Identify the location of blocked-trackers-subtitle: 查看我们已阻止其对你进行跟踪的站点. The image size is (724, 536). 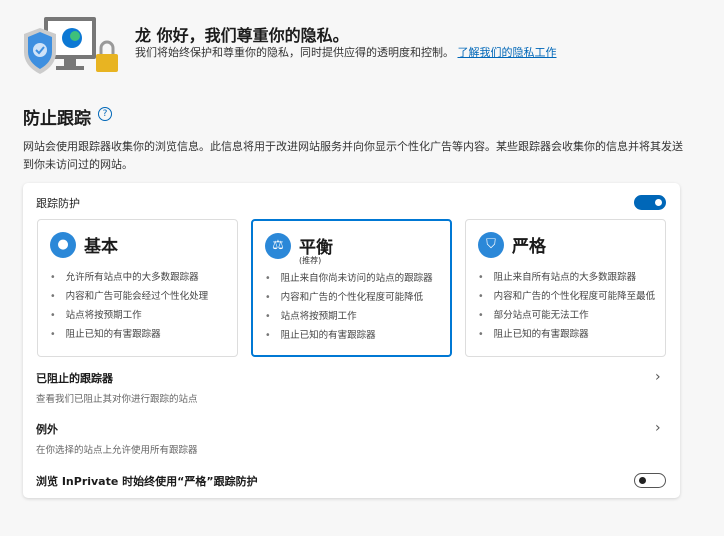
(117, 399).